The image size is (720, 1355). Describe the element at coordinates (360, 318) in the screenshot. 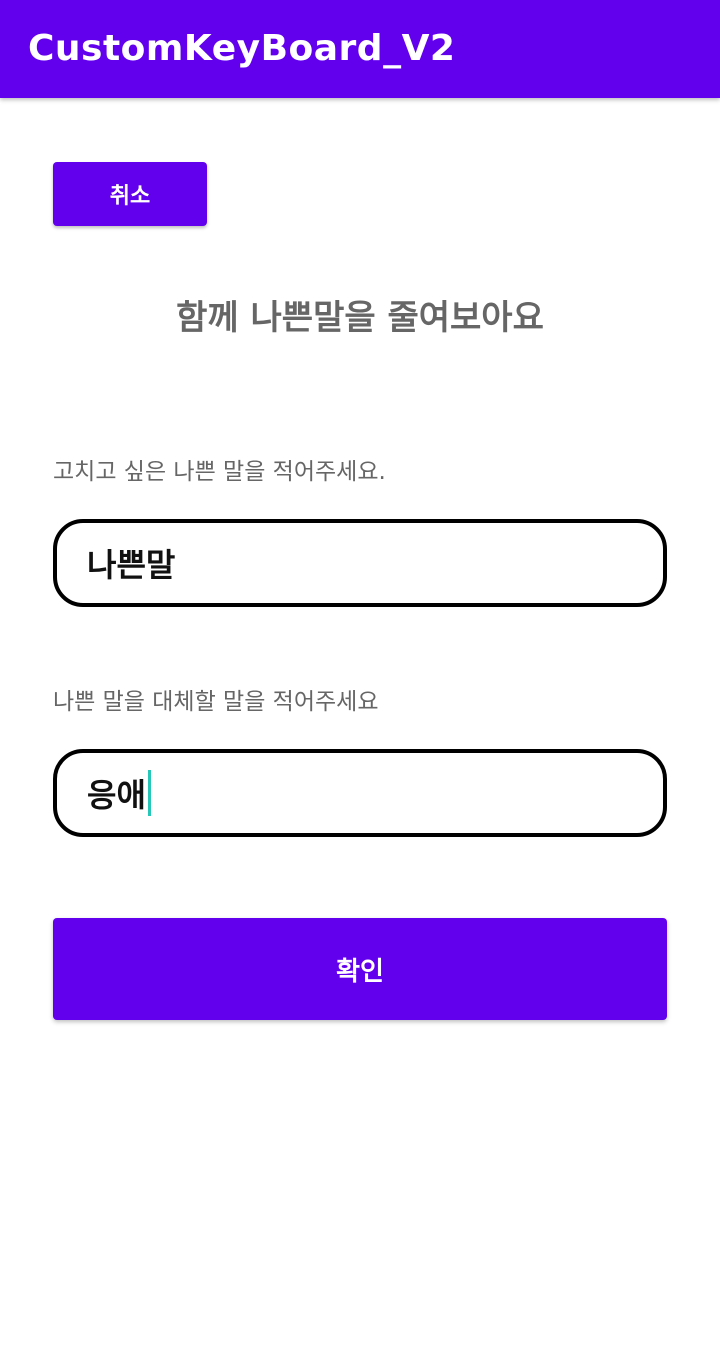

I see `page-title: 함께 나쁜말을 줄여보아요` at that location.